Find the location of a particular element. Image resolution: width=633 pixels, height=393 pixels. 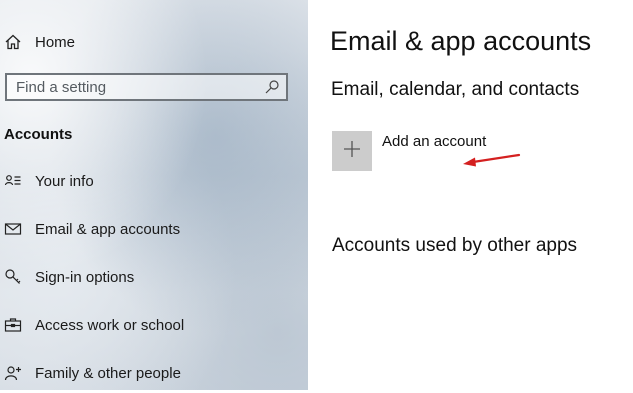

sidebar-item-email-app-accounts: Email & app accounts is located at coordinates (154, 229).